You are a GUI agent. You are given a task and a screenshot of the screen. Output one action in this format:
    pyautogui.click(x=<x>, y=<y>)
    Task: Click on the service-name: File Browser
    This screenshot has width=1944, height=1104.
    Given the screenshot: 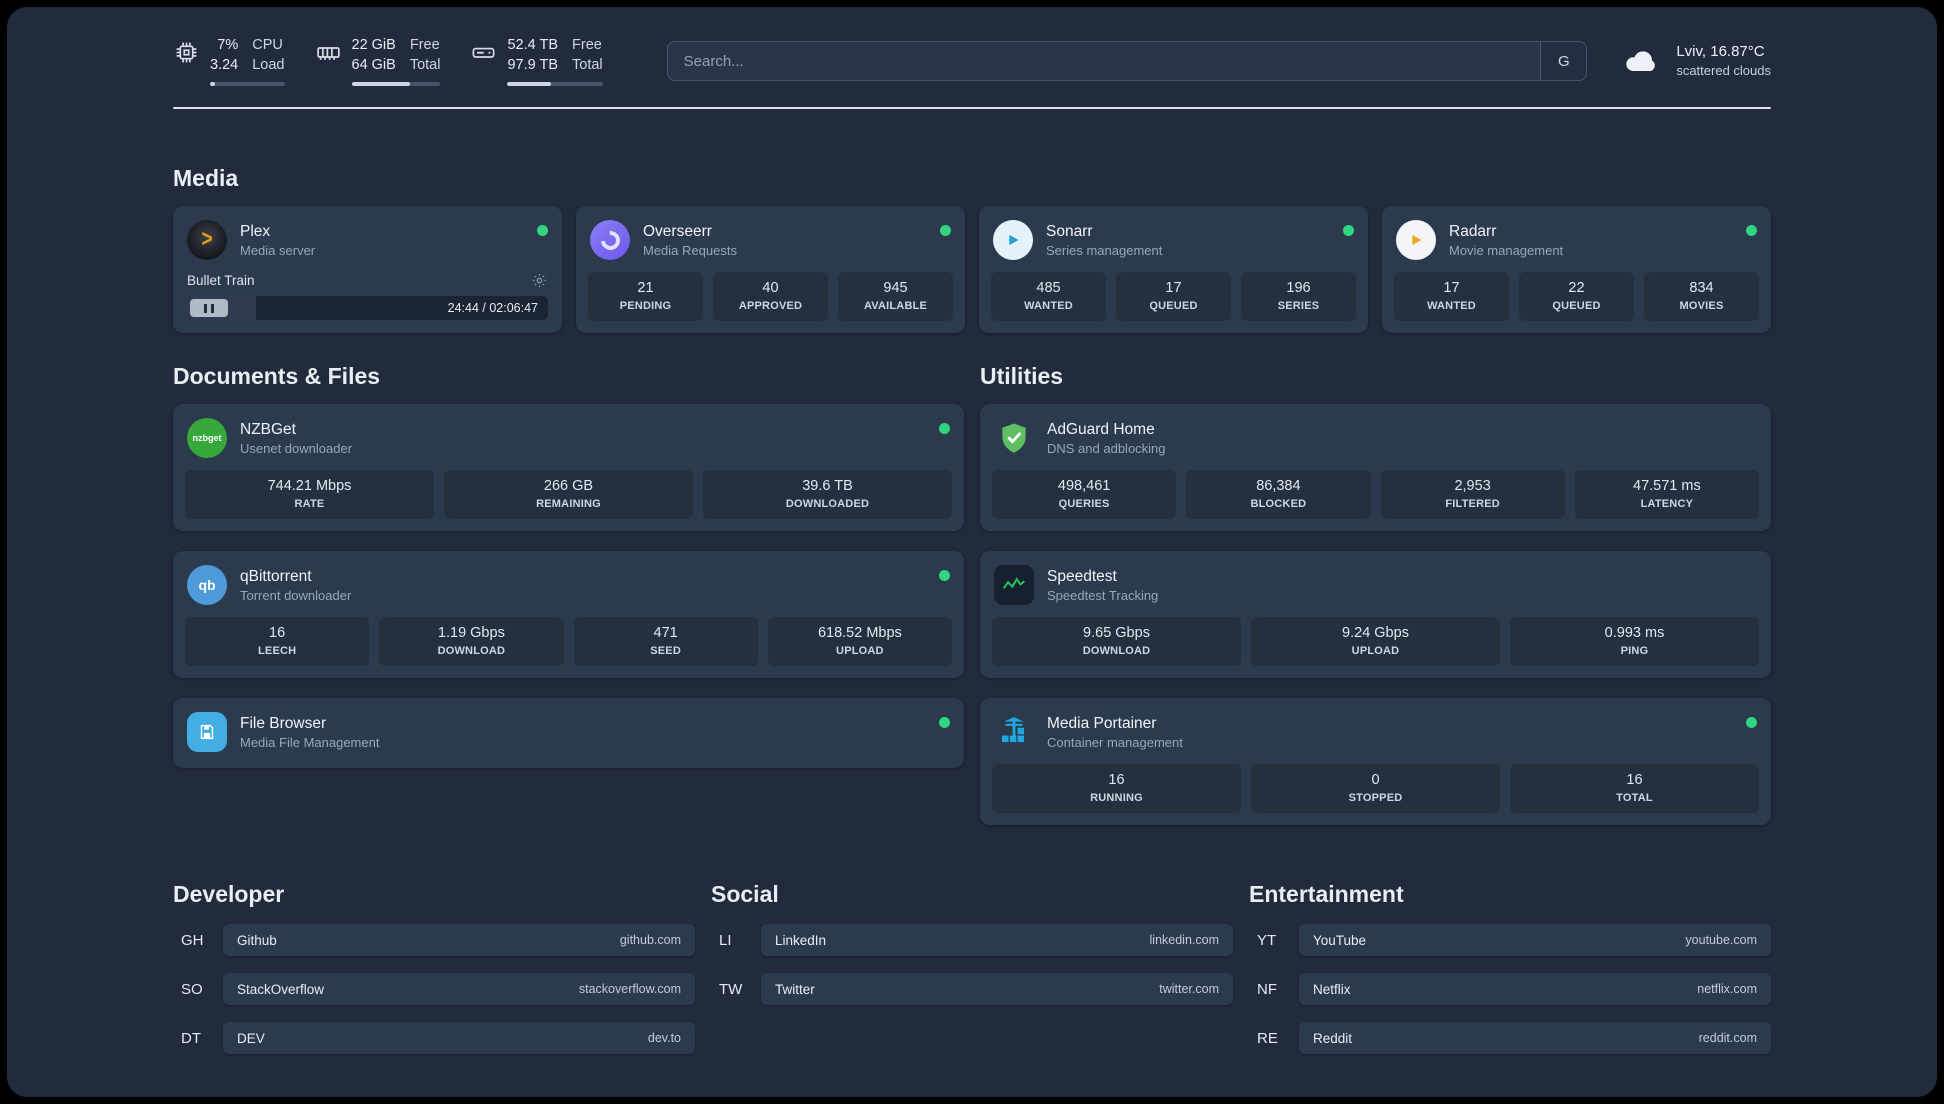 What is the action you would take?
    pyautogui.click(x=283, y=723)
    